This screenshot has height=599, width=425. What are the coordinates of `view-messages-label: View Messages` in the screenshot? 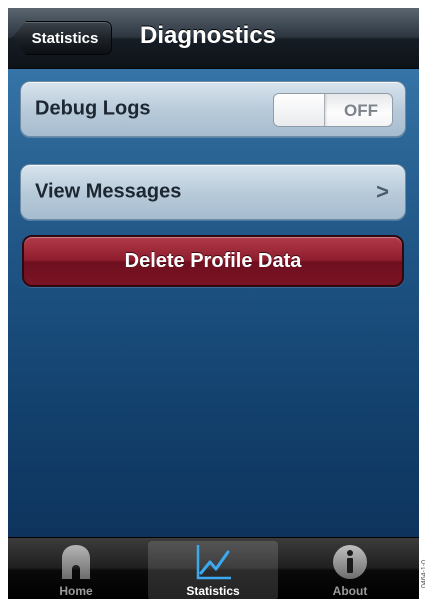 It's located at (108, 191).